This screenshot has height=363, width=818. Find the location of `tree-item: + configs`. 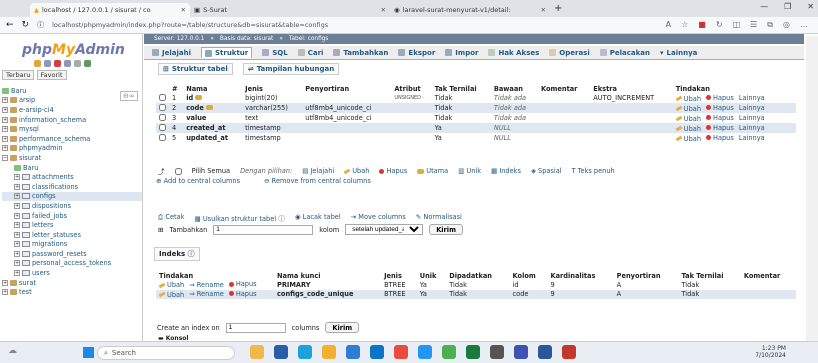

tree-item: + configs is located at coordinates (72, 196).